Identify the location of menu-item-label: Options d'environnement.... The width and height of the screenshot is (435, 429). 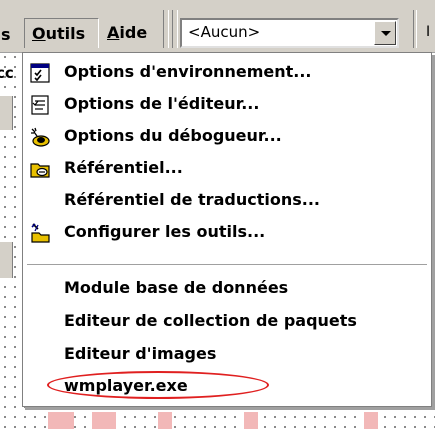
(188, 71).